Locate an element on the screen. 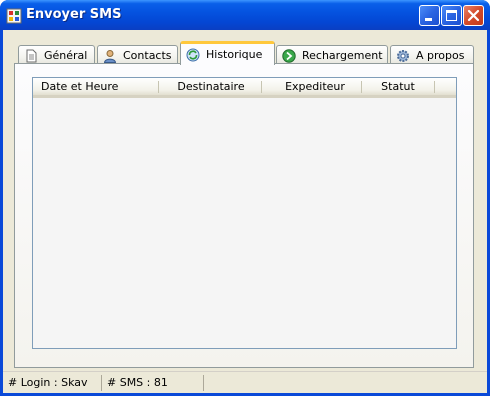 The image size is (490, 396). recharge-icon is located at coordinates (289, 55).